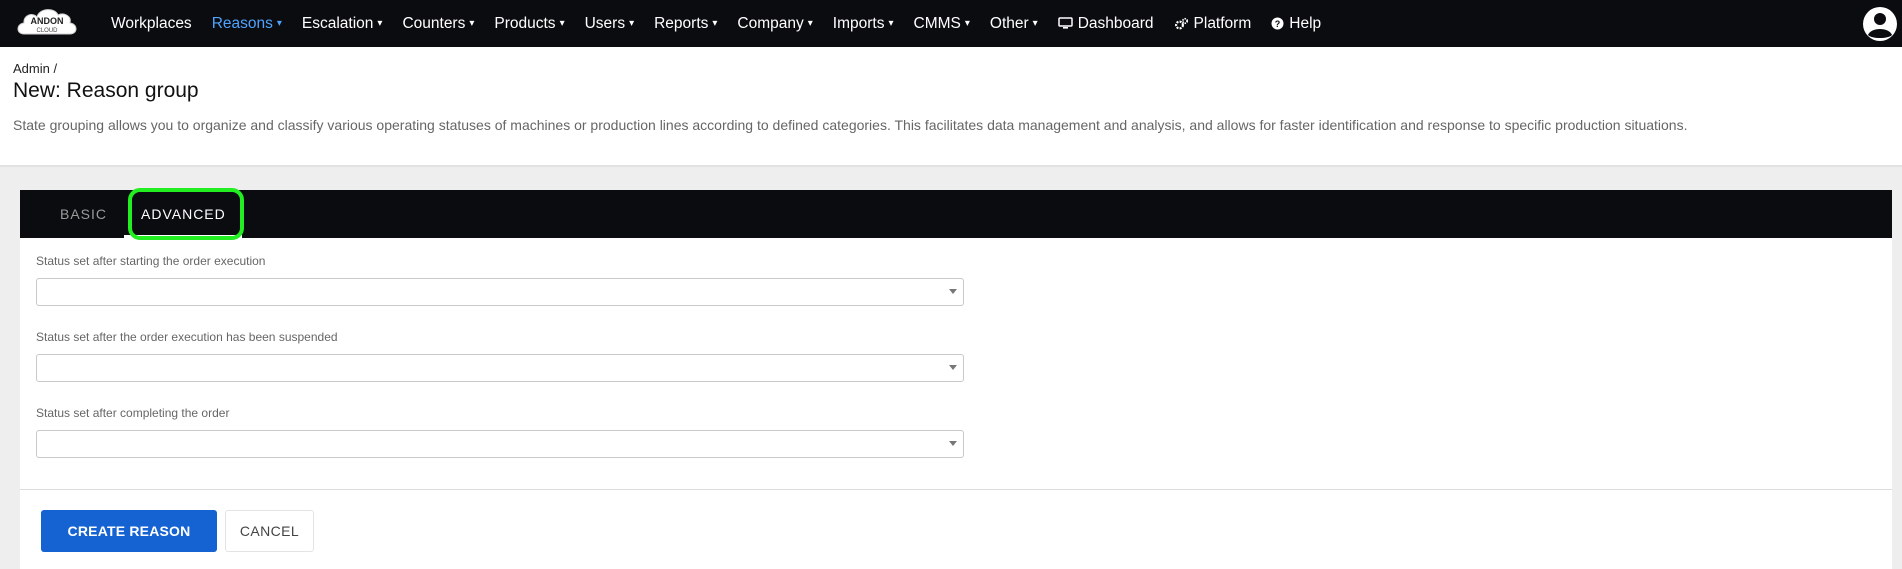  What do you see at coordinates (434, 23) in the screenshot?
I see `nav-label: Counters` at bounding box center [434, 23].